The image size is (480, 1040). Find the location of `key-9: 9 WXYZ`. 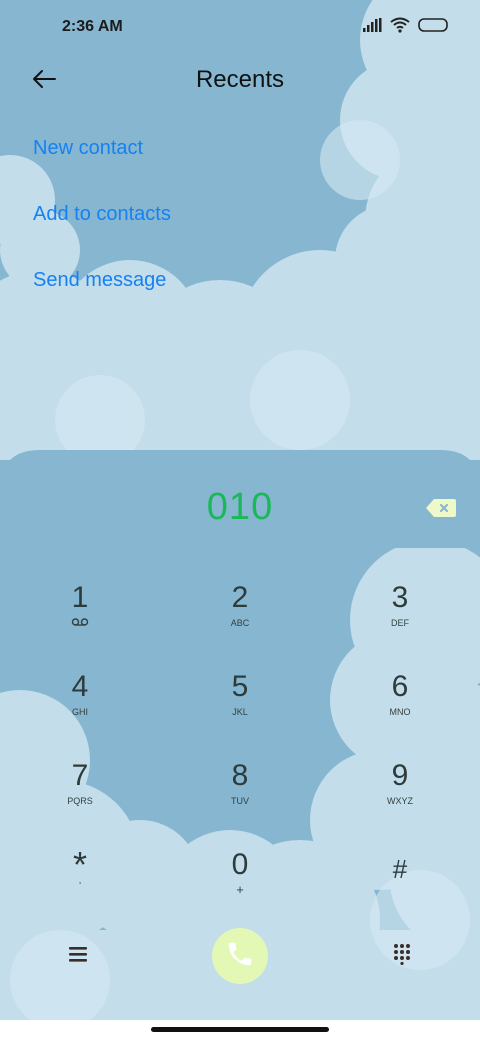

key-9: 9 WXYZ is located at coordinates (400, 793).